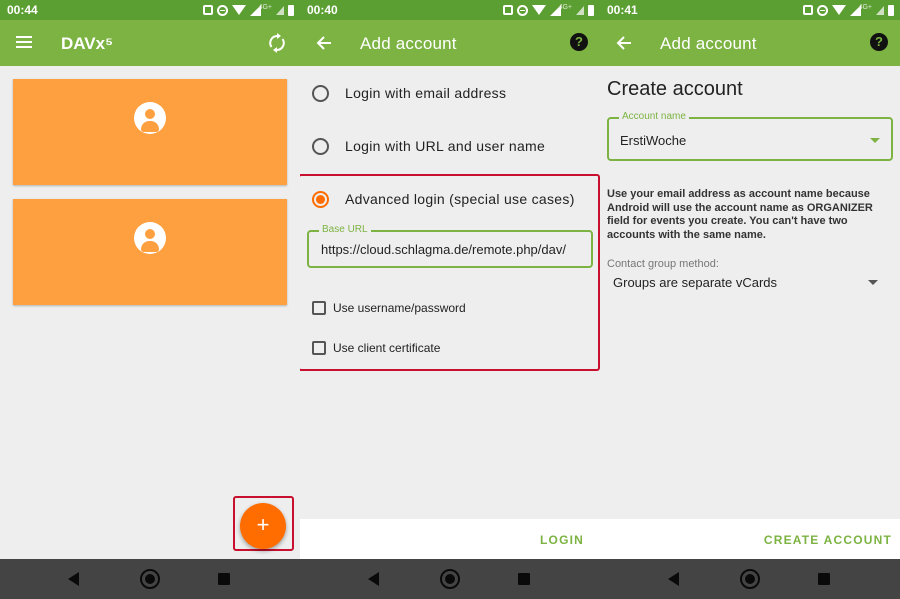  Describe the element at coordinates (150, 43) in the screenshot. I see `app-bar: DAVx⁵` at that location.